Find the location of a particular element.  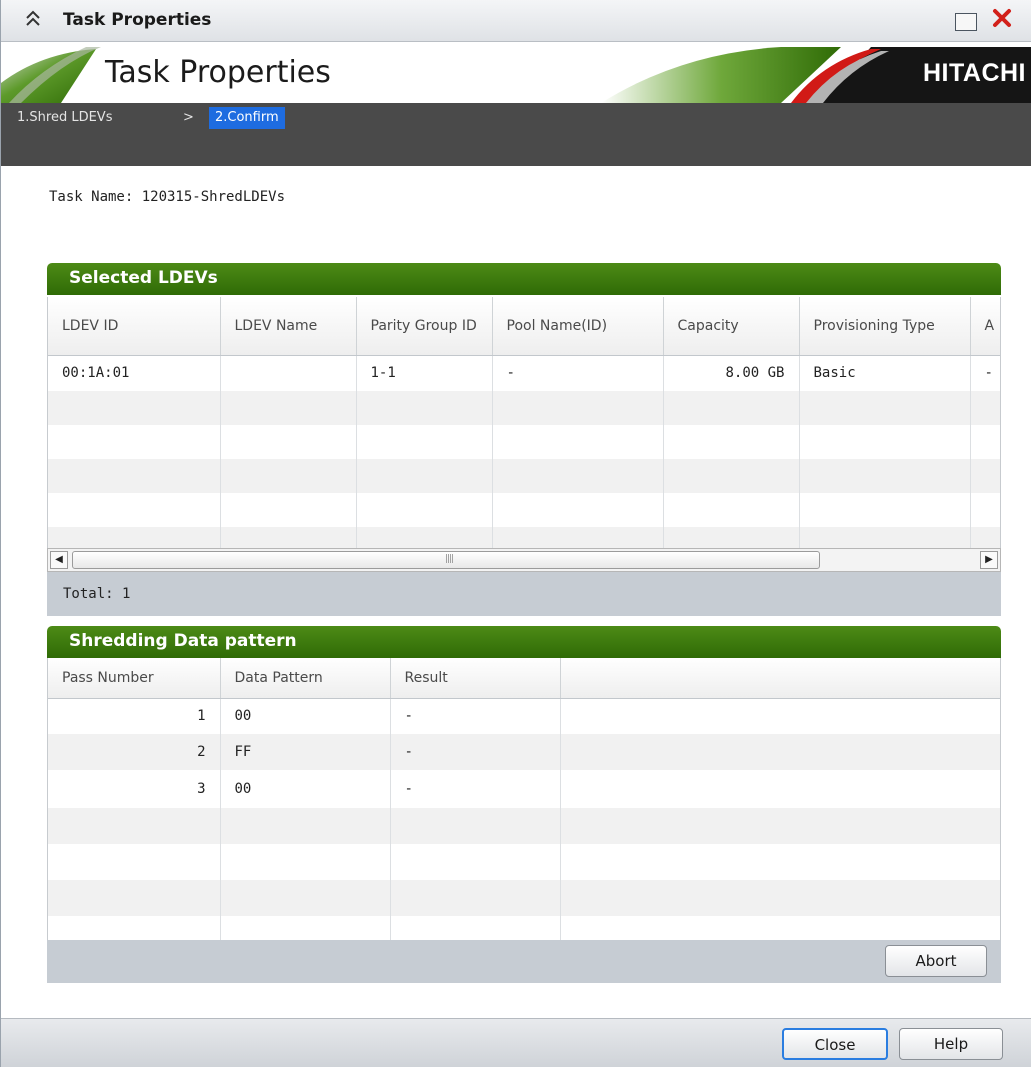

table-cell: 3 is located at coordinates (134, 789).